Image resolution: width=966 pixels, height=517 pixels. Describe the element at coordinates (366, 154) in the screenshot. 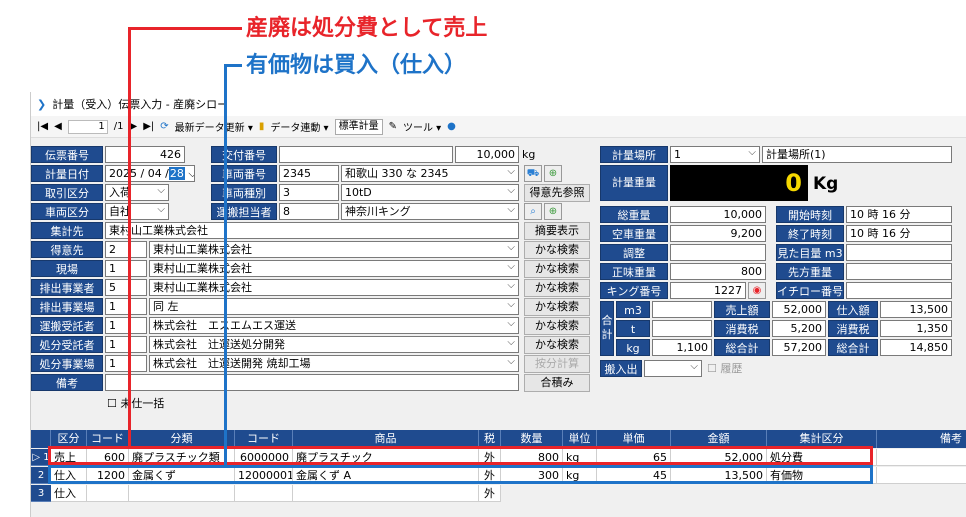

I see `issue-no-field` at that location.